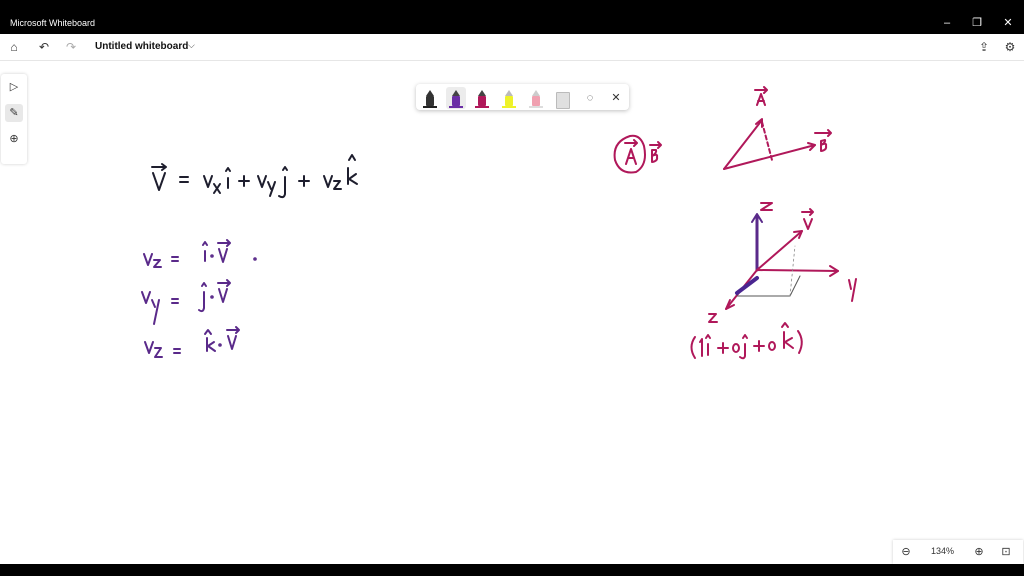 The height and width of the screenshot is (576, 1024). Describe the element at coordinates (199, 298) in the screenshot. I see `component-equations` at that location.